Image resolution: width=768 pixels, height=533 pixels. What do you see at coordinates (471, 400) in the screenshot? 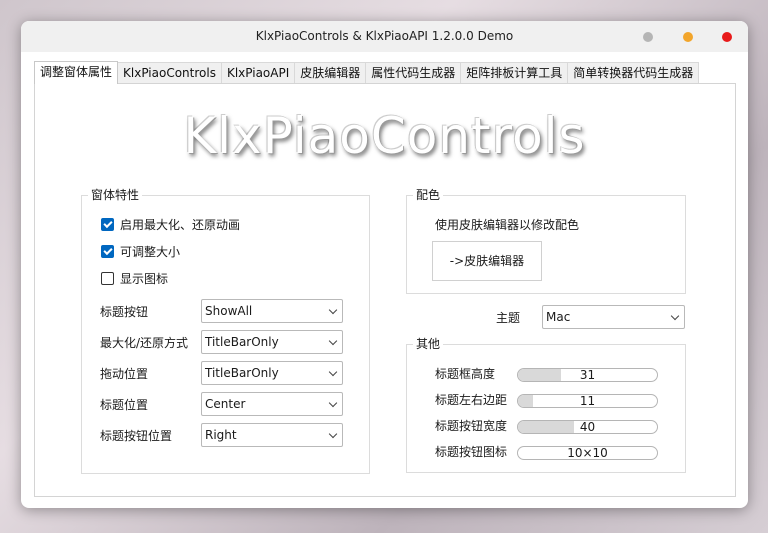
I see `title-margin-label: 标题左右边距` at bounding box center [471, 400].